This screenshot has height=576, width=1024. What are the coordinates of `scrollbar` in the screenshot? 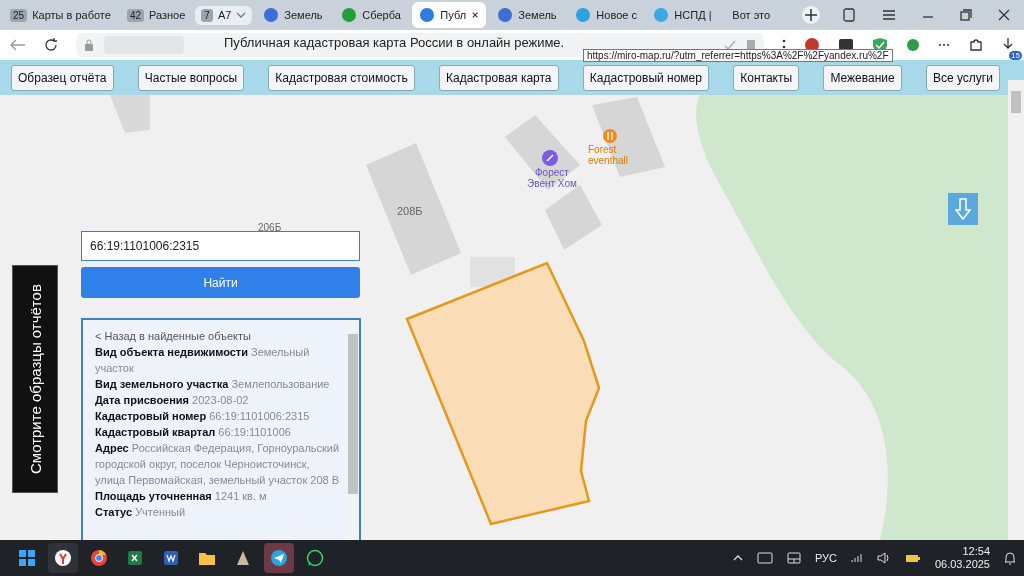 It's located at (353, 430).